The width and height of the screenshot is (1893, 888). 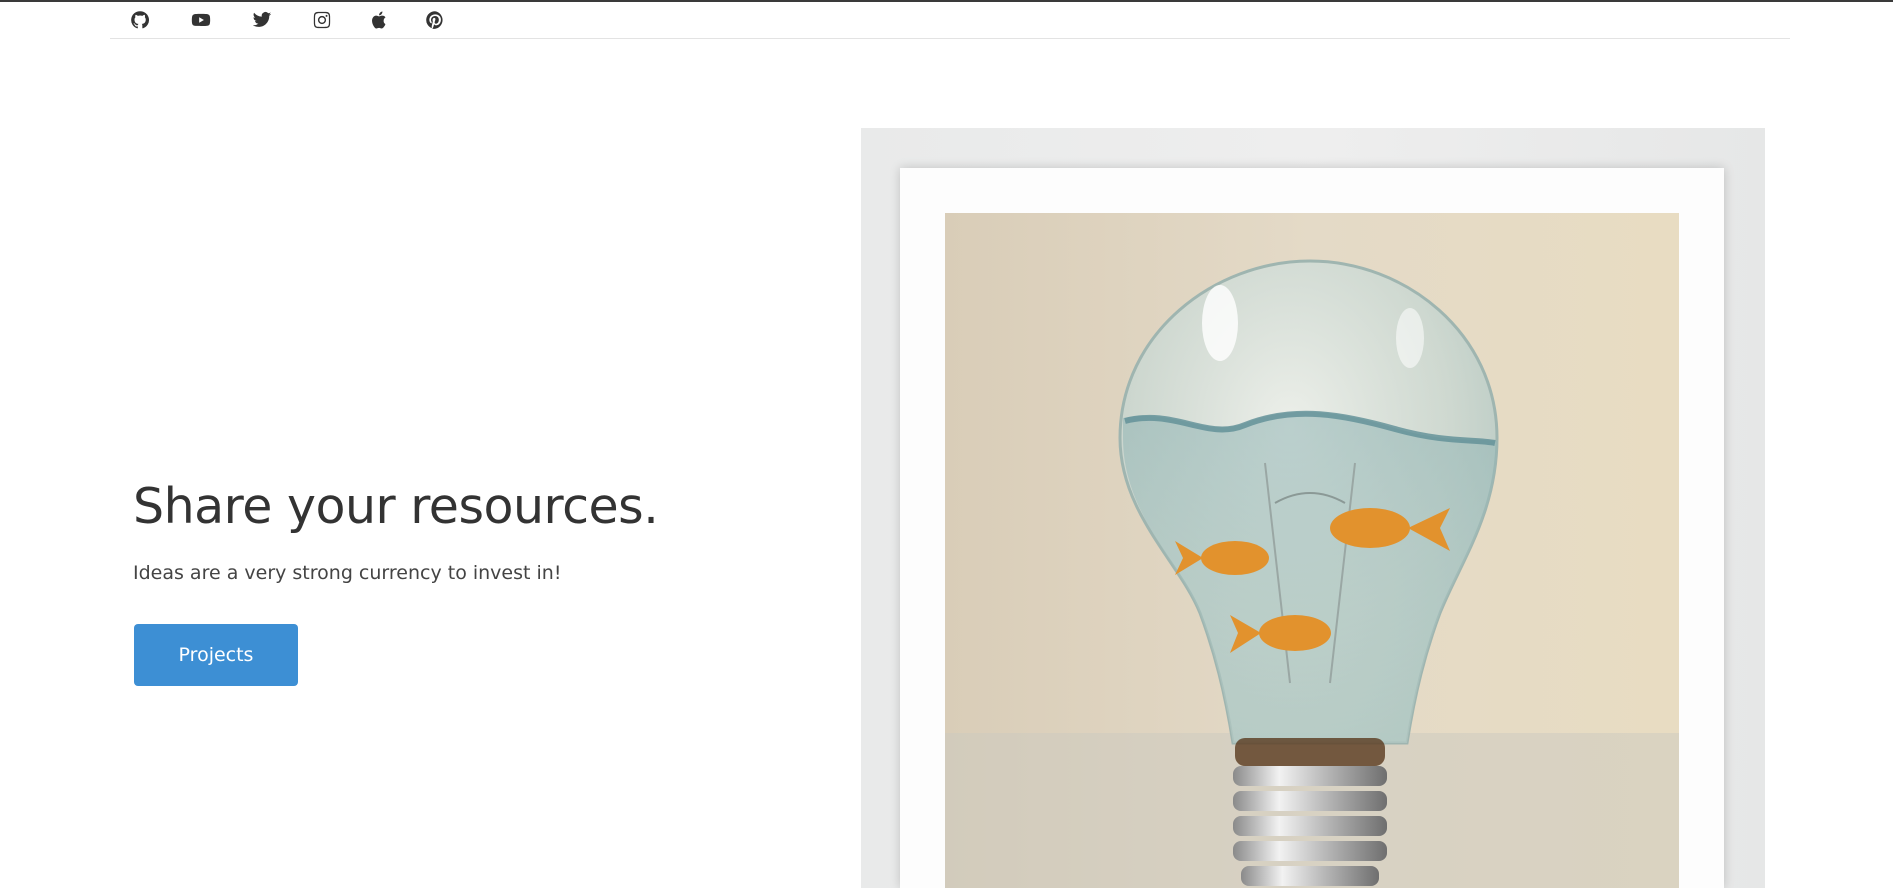 I want to click on twitter-icon, so click(x=262, y=20).